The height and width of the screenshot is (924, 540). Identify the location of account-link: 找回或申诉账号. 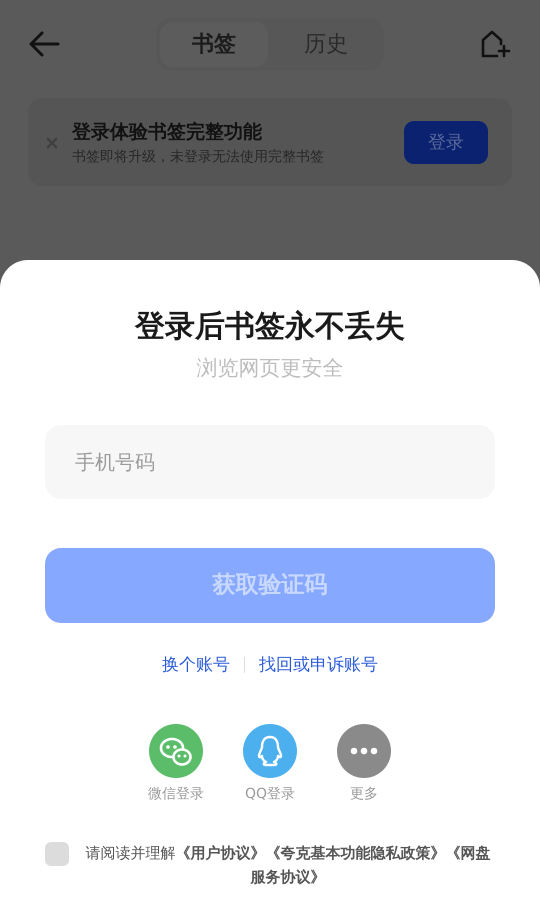
(318, 665).